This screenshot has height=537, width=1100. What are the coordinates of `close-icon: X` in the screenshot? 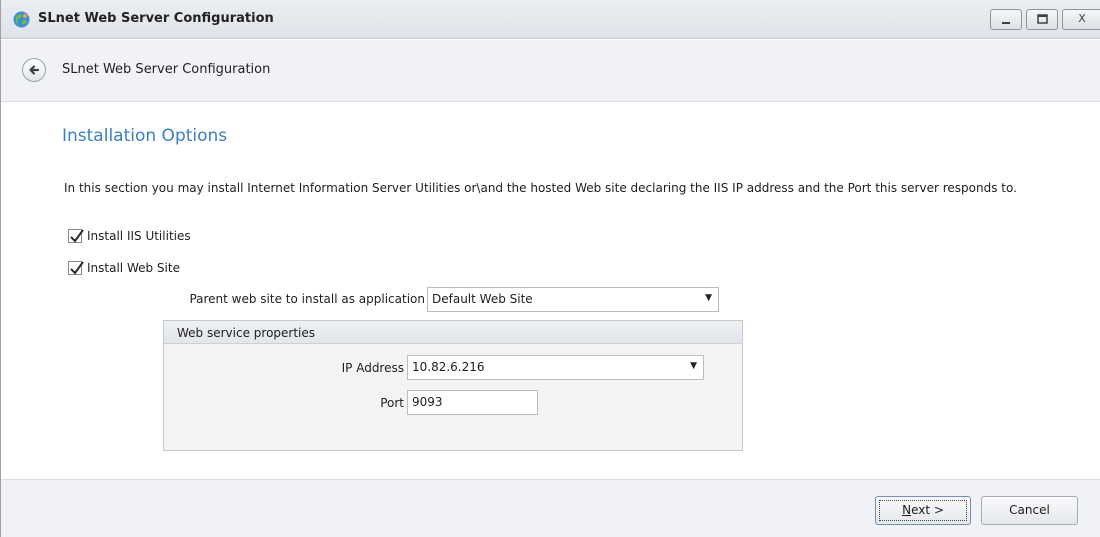 It's located at (1082, 18).